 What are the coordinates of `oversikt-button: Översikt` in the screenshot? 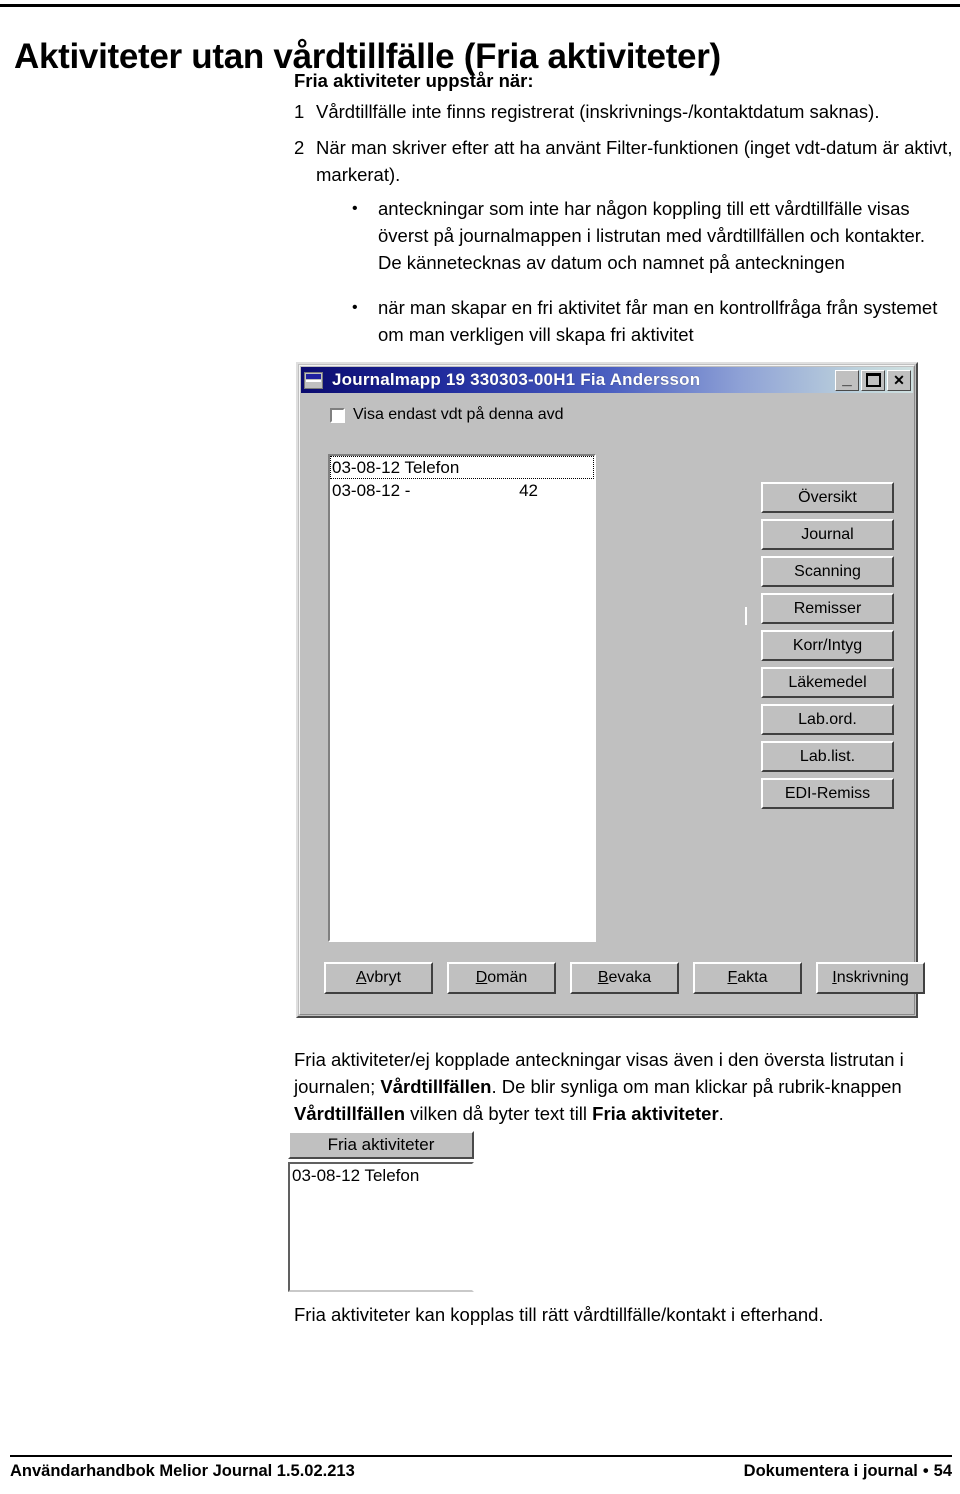 It's located at (827, 497).